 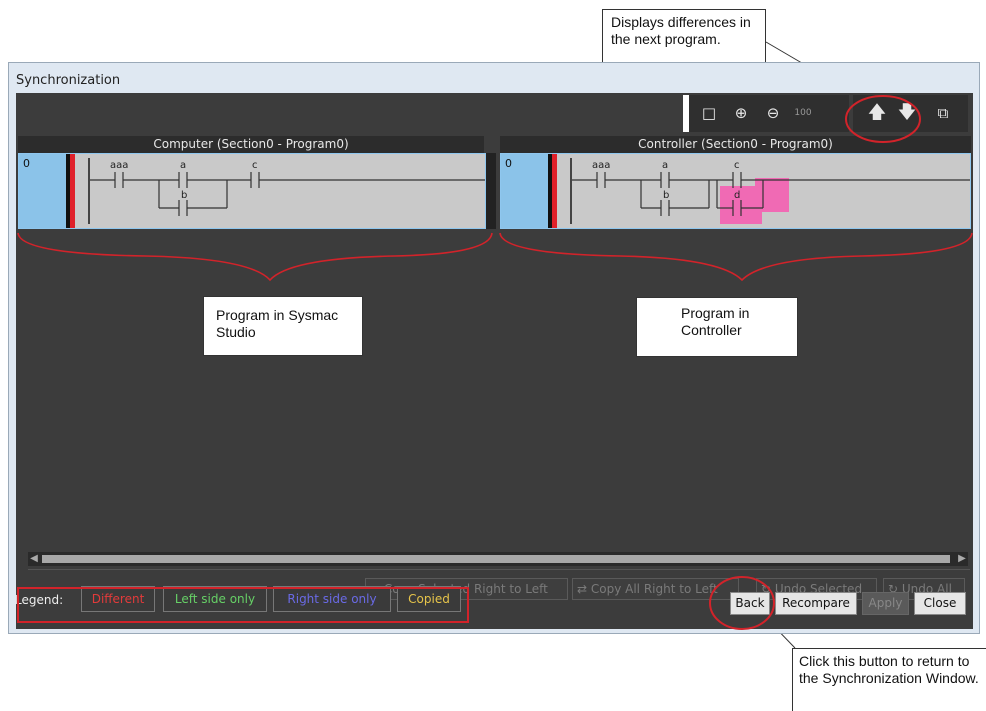 What do you see at coordinates (883, 119) in the screenshot?
I see `nav-buttons-highlight` at bounding box center [883, 119].